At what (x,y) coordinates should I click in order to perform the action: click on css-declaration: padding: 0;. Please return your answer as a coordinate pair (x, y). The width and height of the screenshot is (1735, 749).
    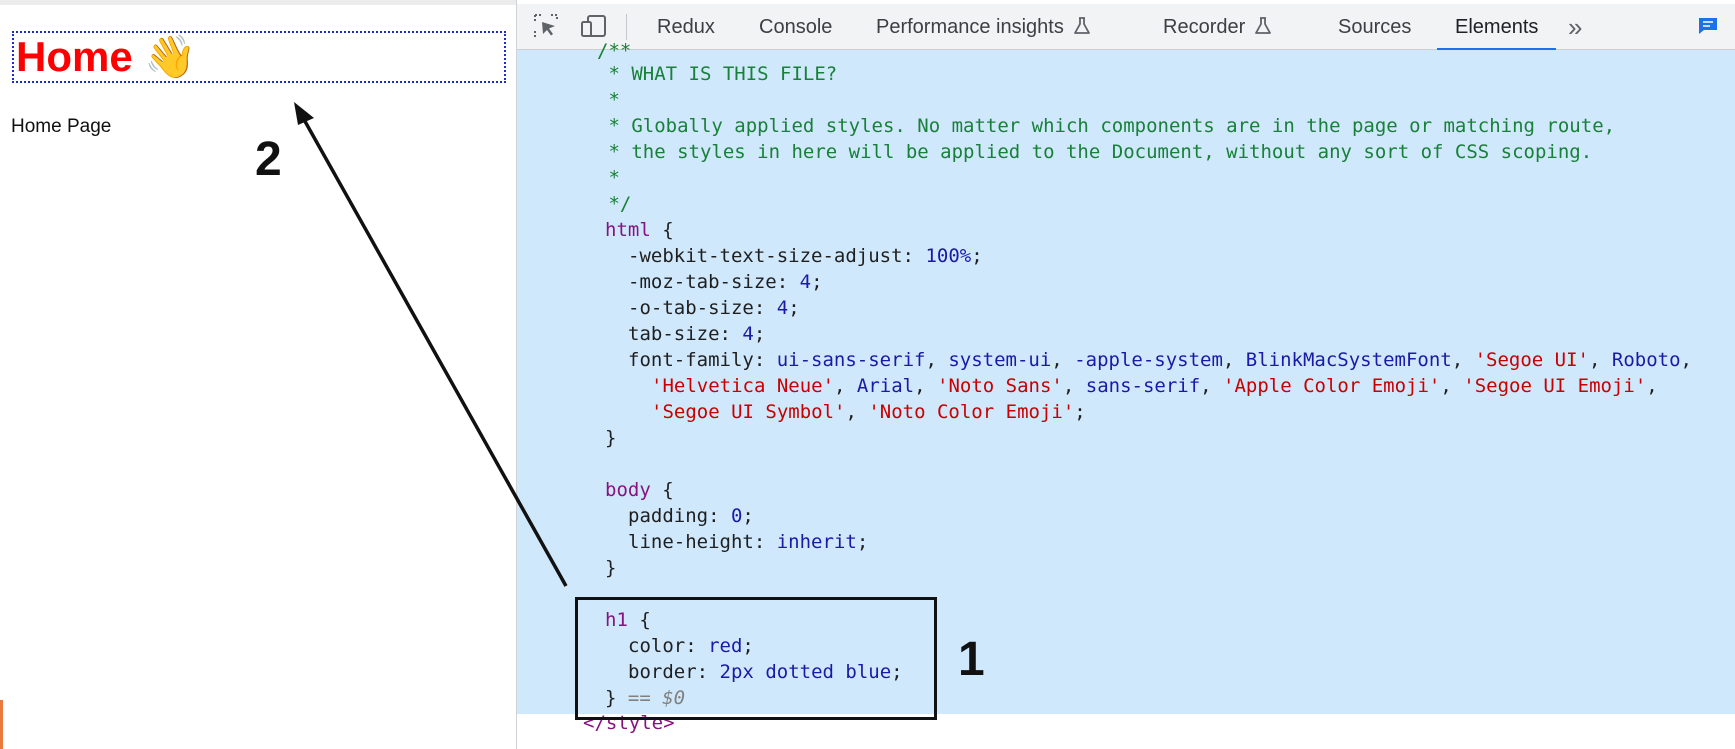
    Looking at the image, I should click on (691, 516).